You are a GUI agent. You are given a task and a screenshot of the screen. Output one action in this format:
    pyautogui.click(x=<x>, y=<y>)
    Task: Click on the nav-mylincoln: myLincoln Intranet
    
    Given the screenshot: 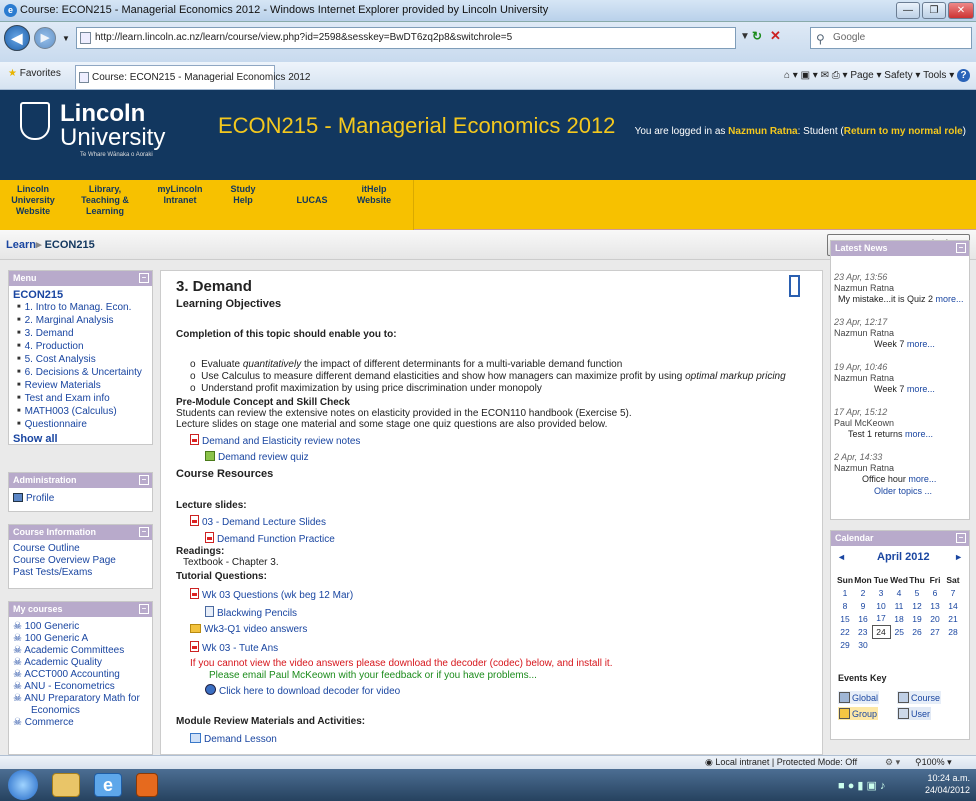 What is the action you would take?
    pyautogui.click(x=180, y=195)
    